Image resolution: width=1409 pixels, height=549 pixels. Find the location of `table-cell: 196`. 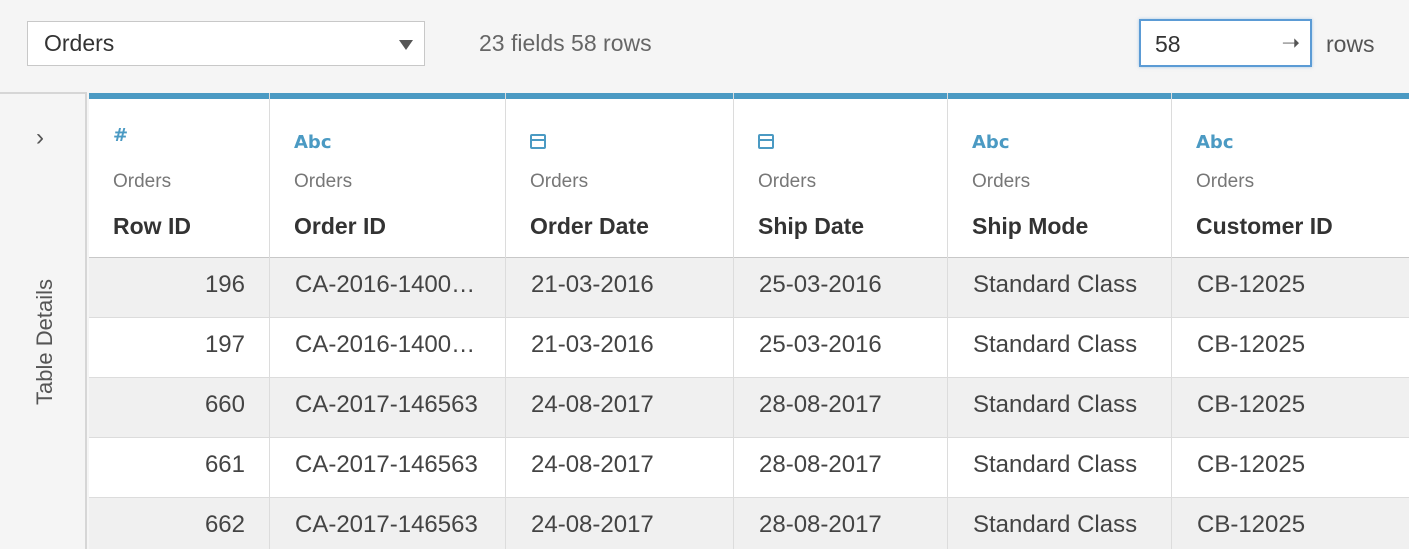

table-cell: 196 is located at coordinates (224, 284).